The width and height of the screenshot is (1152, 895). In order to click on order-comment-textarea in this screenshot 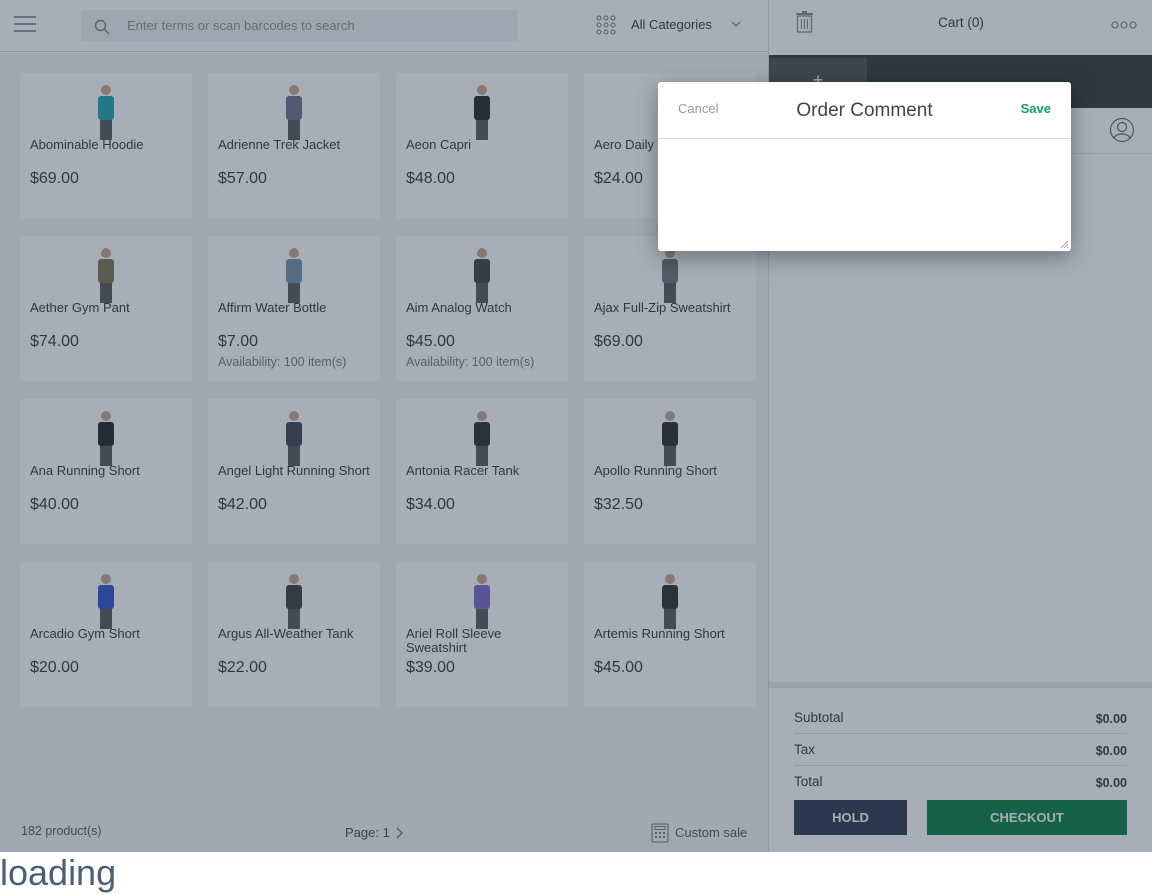, I will do `click(864, 195)`.